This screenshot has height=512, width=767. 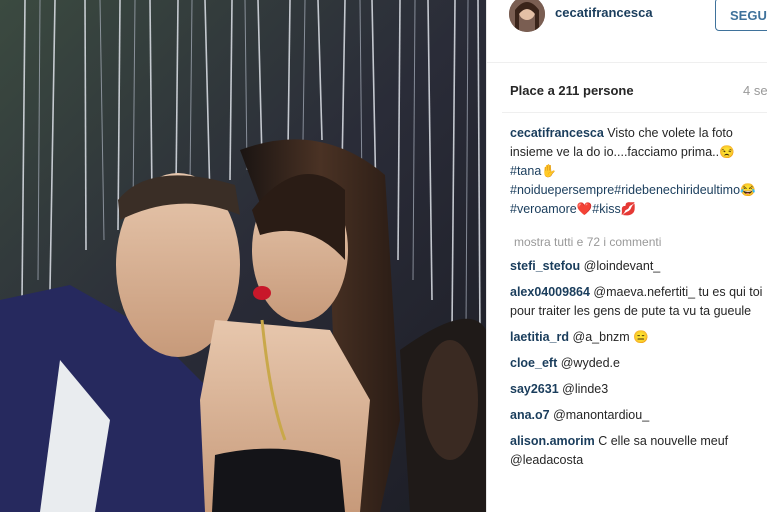 I want to click on comment-username: stefi_stefou, so click(x=545, y=266).